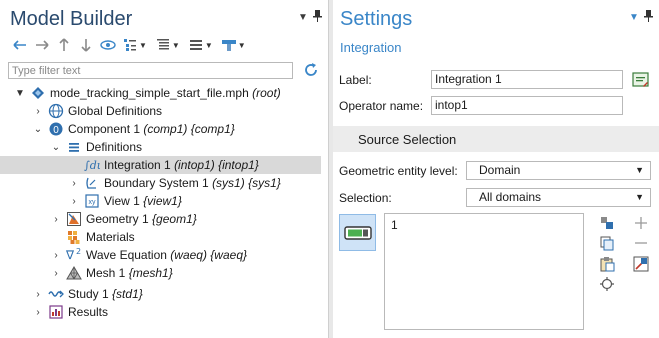 This screenshot has height=338, width=659. What do you see at coordinates (607, 223) in the screenshot?
I see `paste-selection-icon` at bounding box center [607, 223].